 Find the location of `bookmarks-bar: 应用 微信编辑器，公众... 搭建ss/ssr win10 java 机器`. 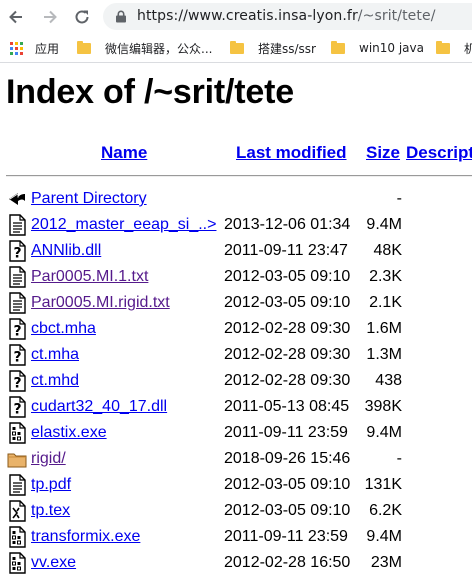

bookmarks-bar: 应用 微信编辑器，公众... 搭建ss/ssr win10 java 机器 is located at coordinates (236, 48).